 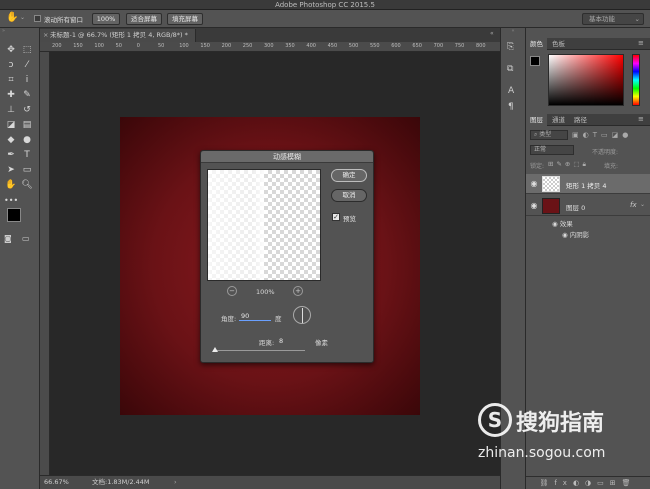 I want to click on ruler-tick-label: 150, so click(x=205, y=46).